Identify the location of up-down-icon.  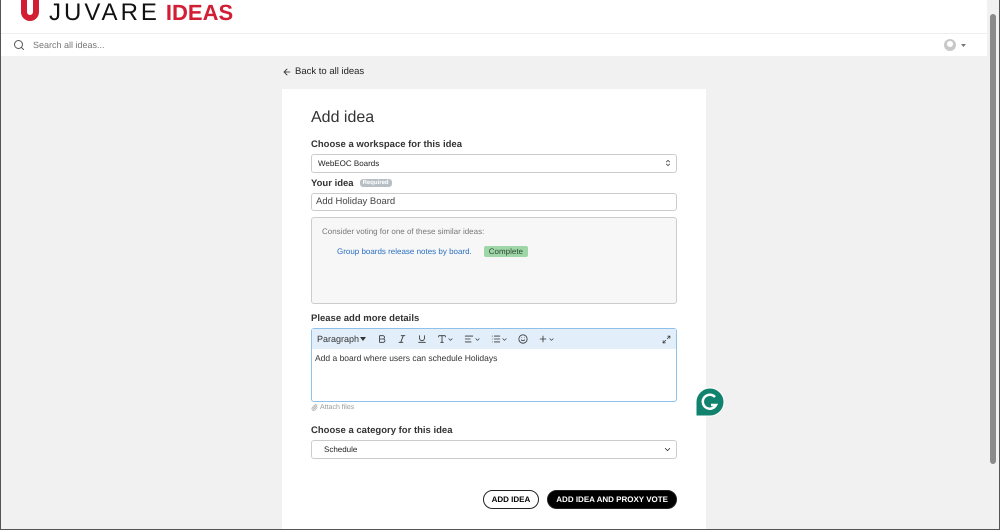
(668, 163).